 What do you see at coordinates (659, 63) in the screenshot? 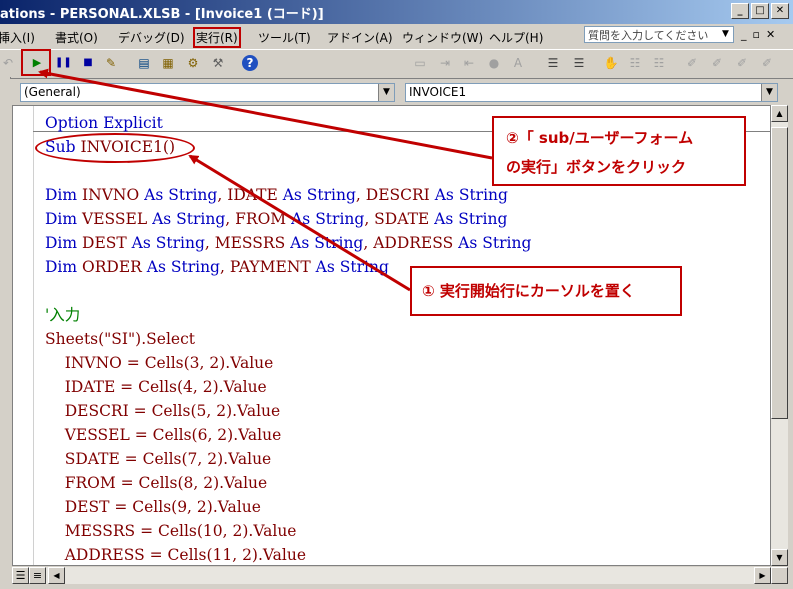
I see `clear-bookmarks-icon: ☷` at bounding box center [659, 63].